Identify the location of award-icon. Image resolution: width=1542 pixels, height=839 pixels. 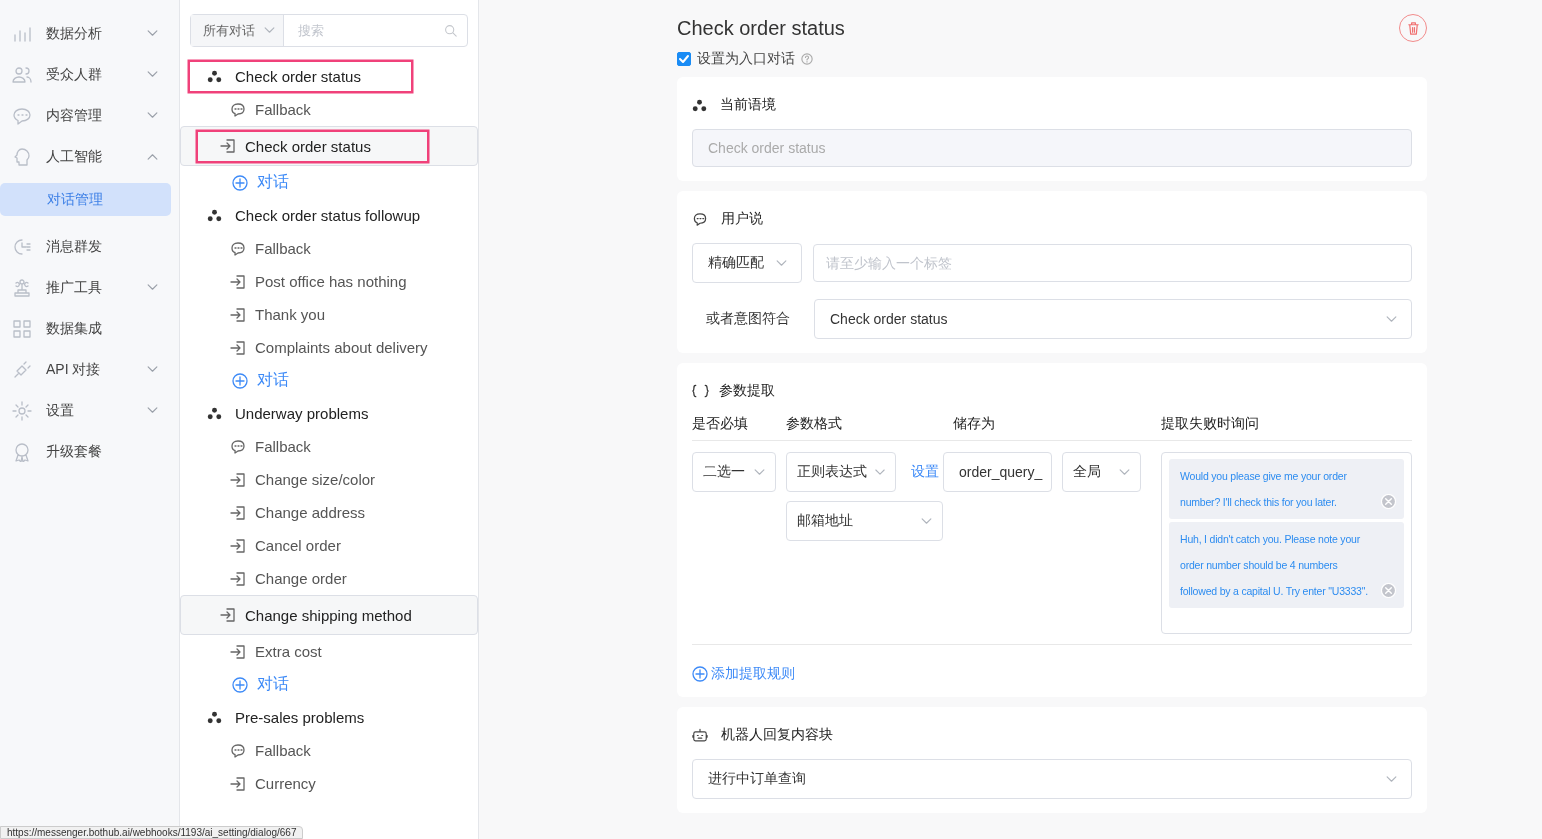
(22, 451).